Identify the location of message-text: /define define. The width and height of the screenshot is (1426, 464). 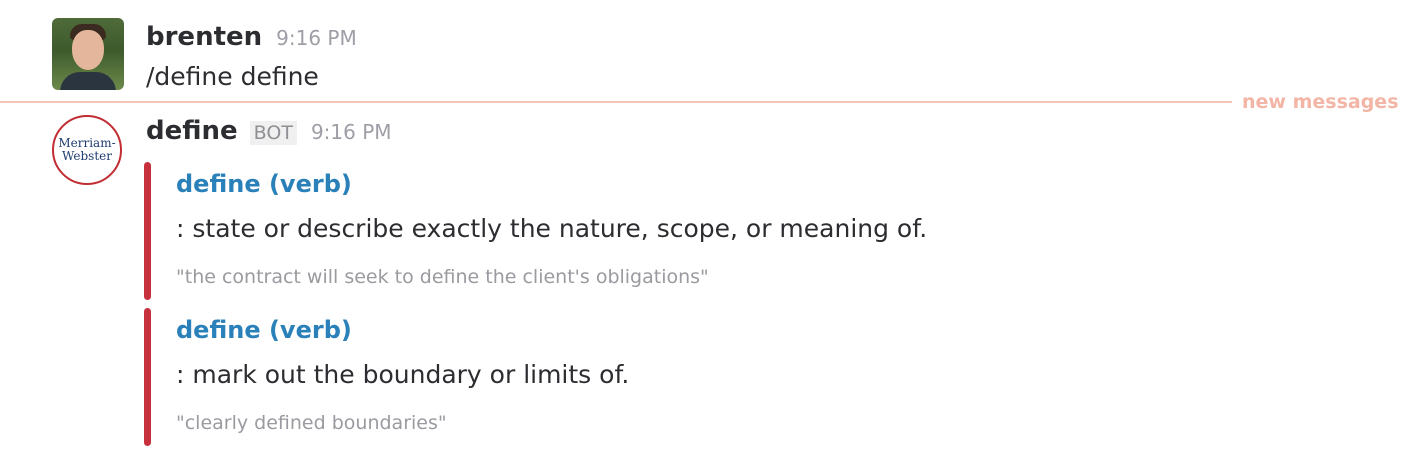
(232, 76).